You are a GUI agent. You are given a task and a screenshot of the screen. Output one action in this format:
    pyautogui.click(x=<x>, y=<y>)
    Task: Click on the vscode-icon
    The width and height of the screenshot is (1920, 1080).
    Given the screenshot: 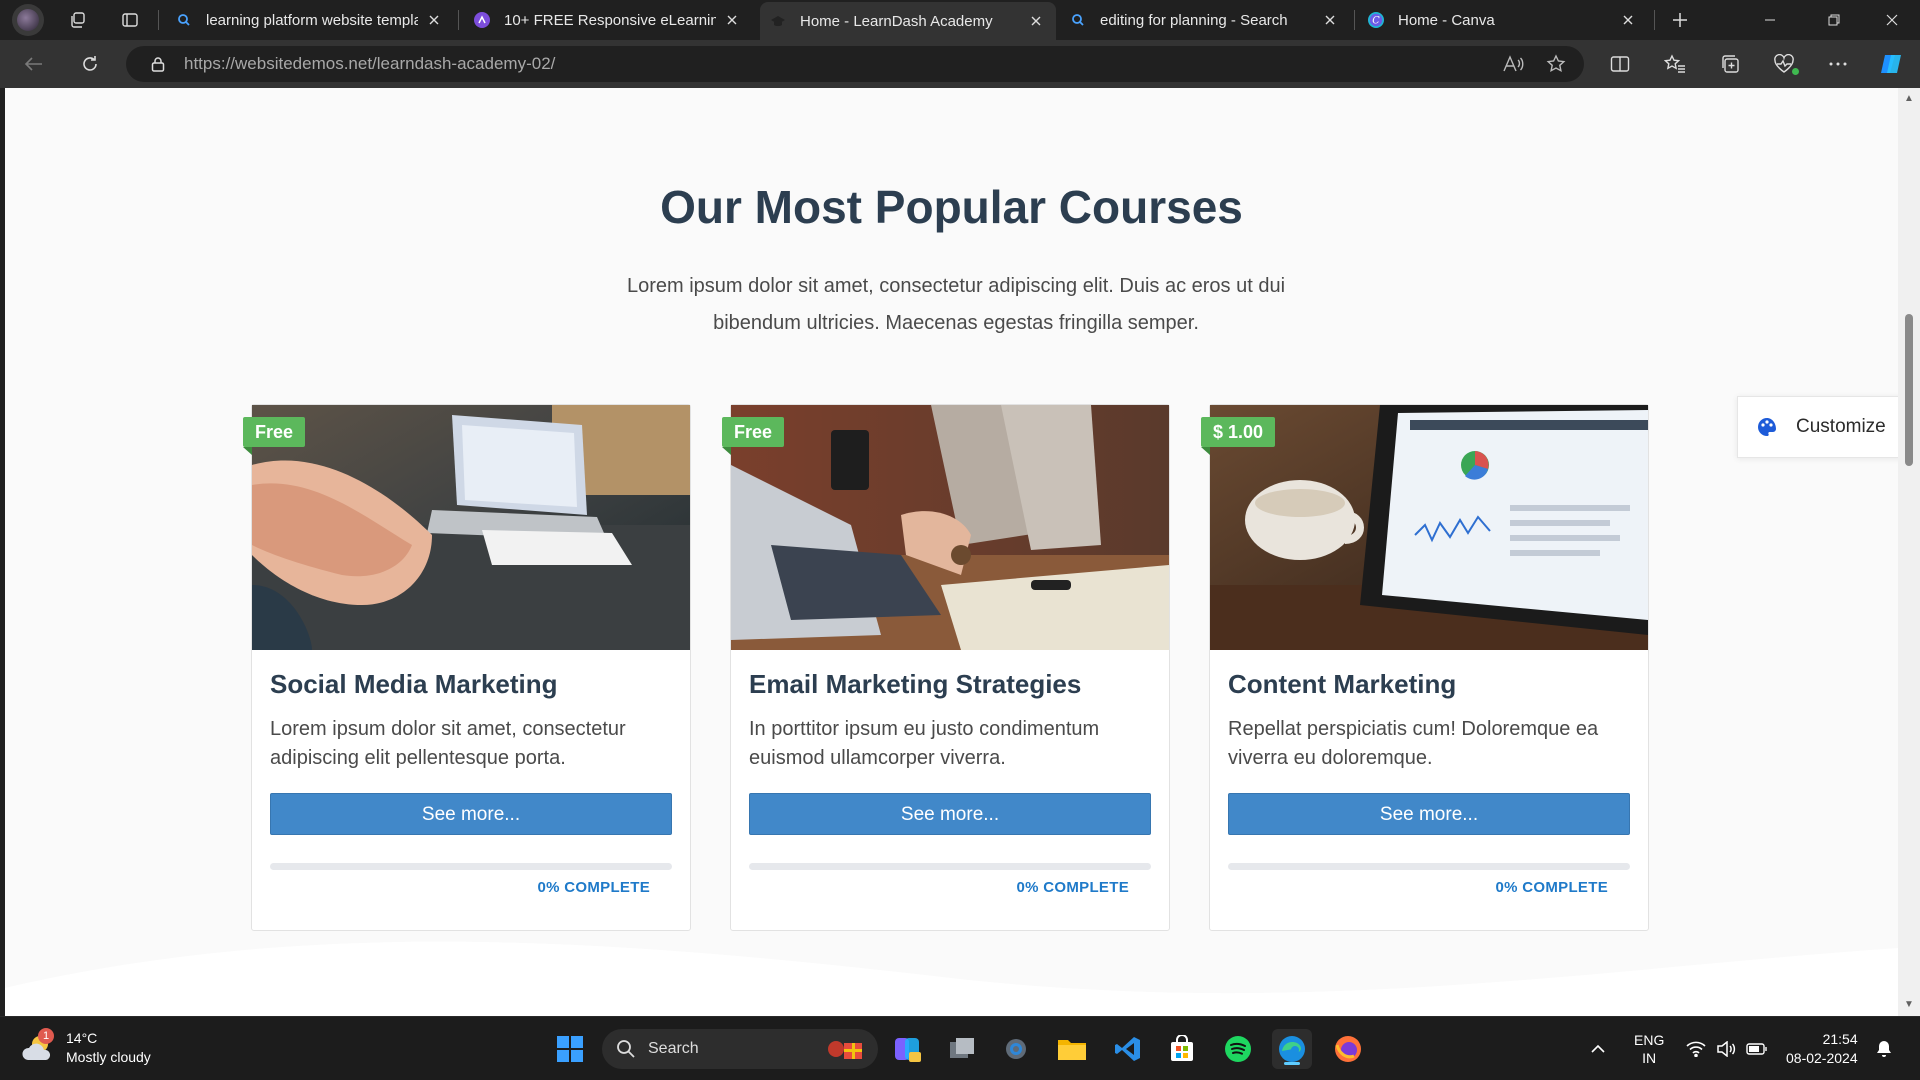 What is the action you would take?
    pyautogui.click(x=1128, y=1049)
    